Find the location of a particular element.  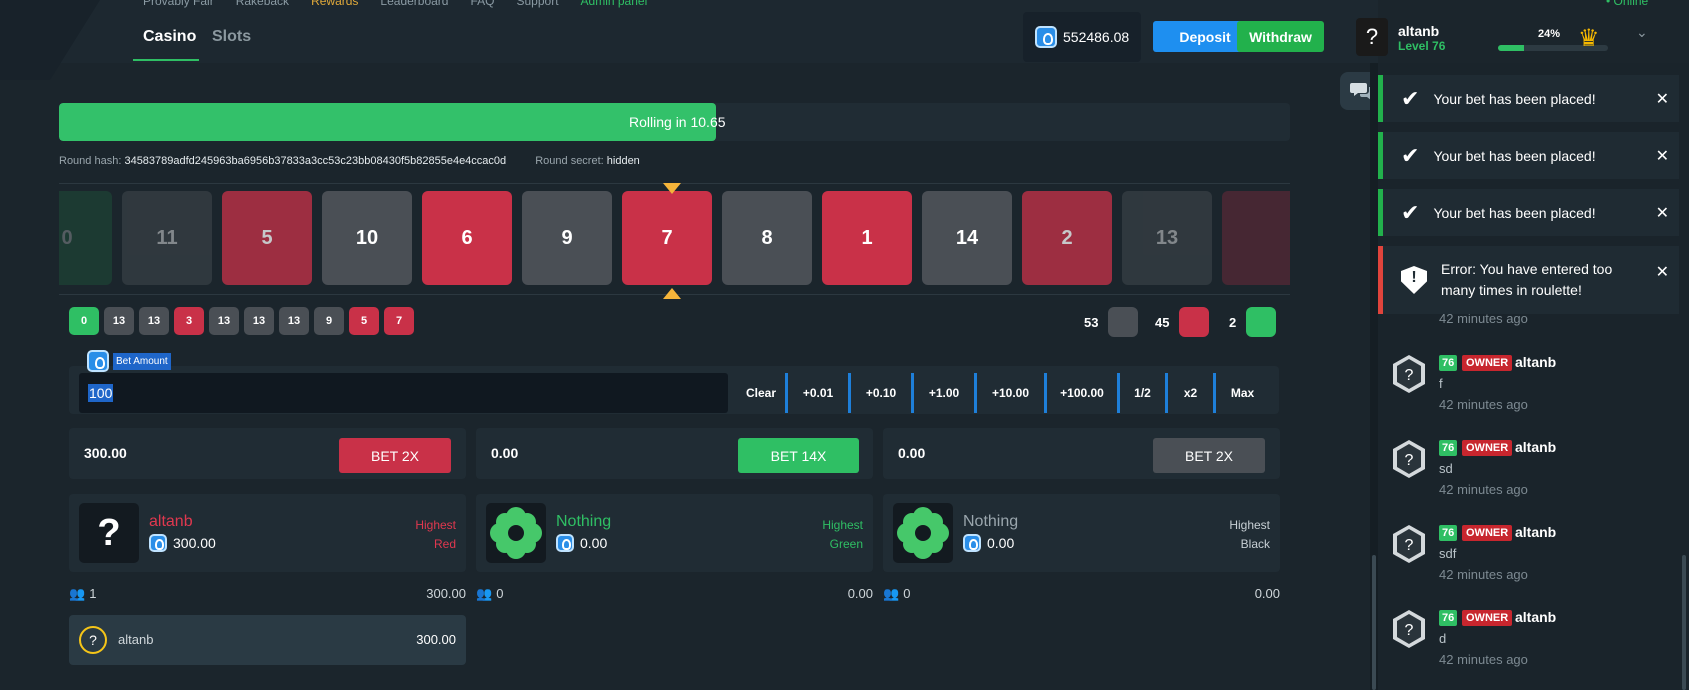

chat-text: sd is located at coordinates (1446, 468).